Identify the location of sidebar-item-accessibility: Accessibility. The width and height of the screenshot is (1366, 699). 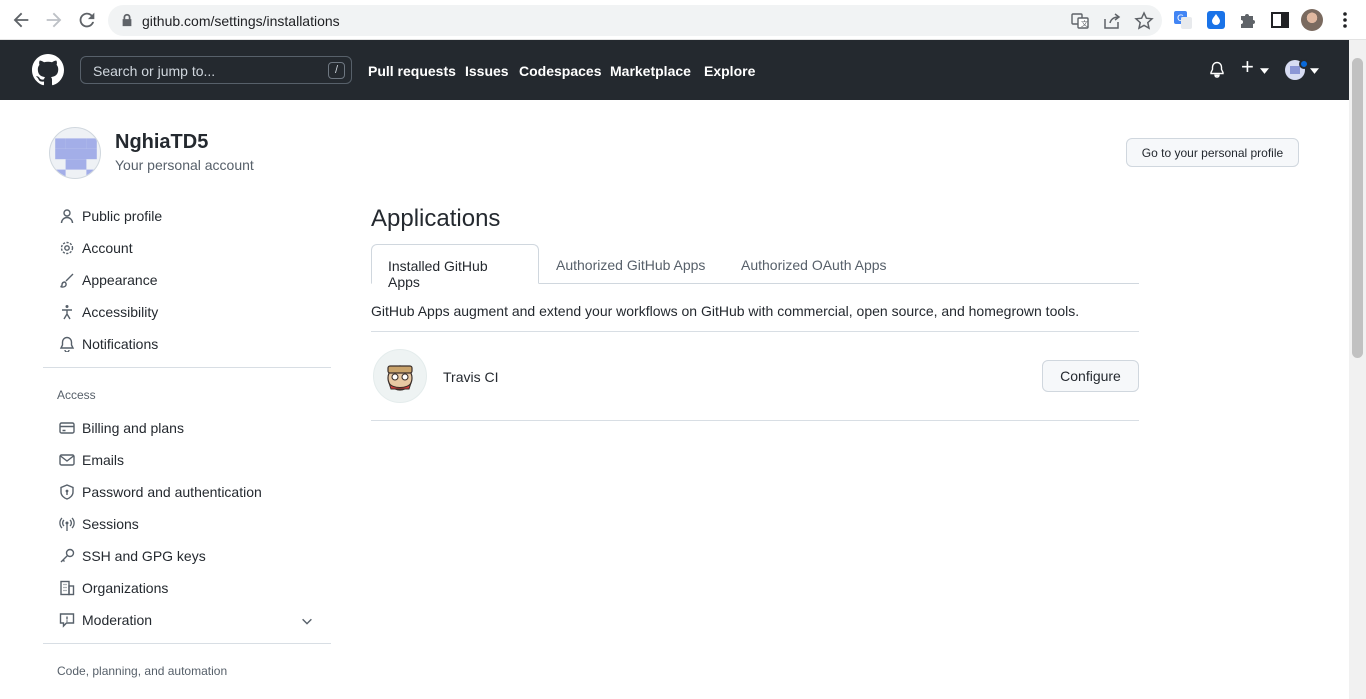
(191, 313).